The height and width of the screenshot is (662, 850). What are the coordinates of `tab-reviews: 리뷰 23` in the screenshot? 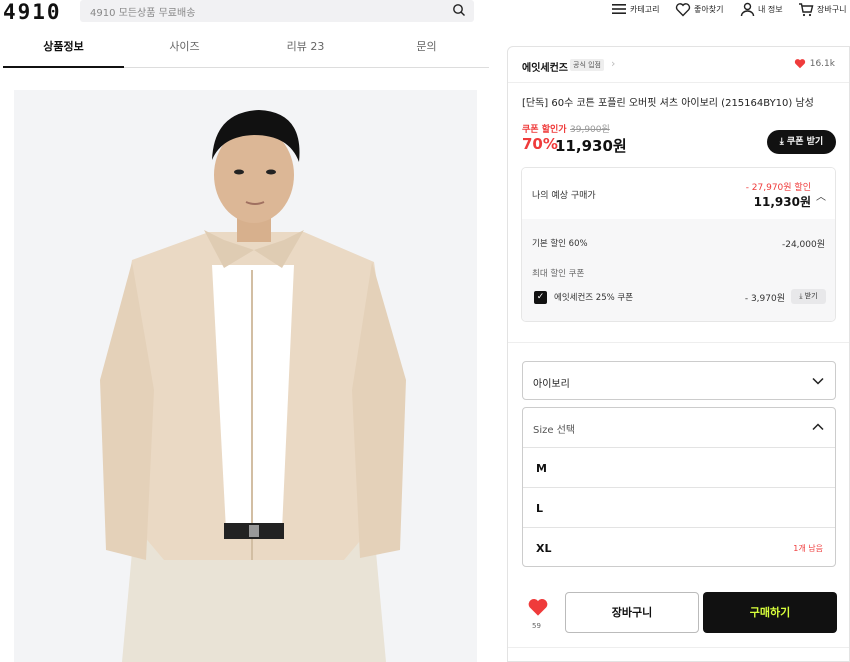 It's located at (305, 49).